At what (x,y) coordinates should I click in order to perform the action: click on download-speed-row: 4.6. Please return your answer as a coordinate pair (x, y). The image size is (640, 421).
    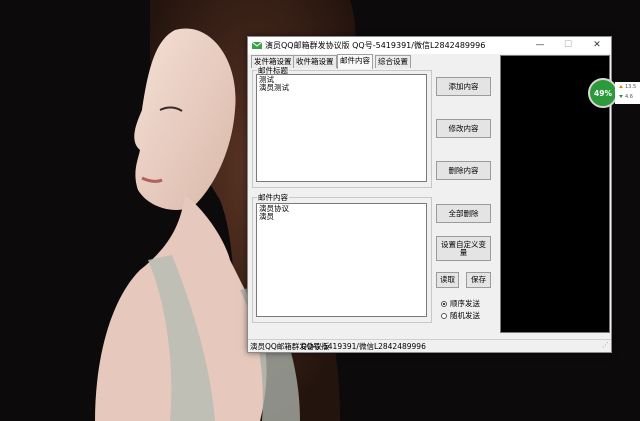
    Looking at the image, I should click on (626, 97).